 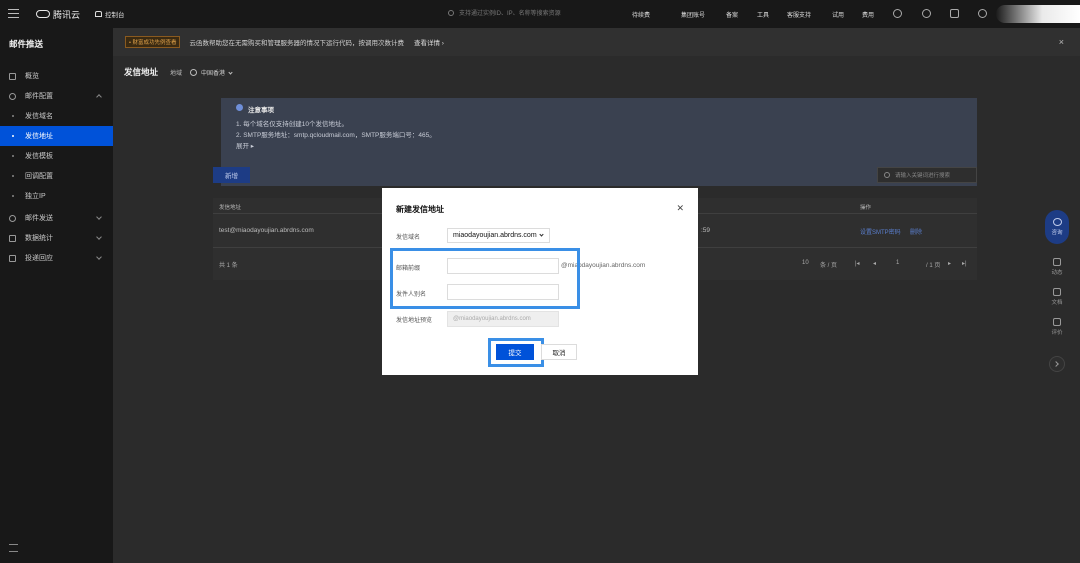 I want to click on console-link: 控制台, so click(x=110, y=14).